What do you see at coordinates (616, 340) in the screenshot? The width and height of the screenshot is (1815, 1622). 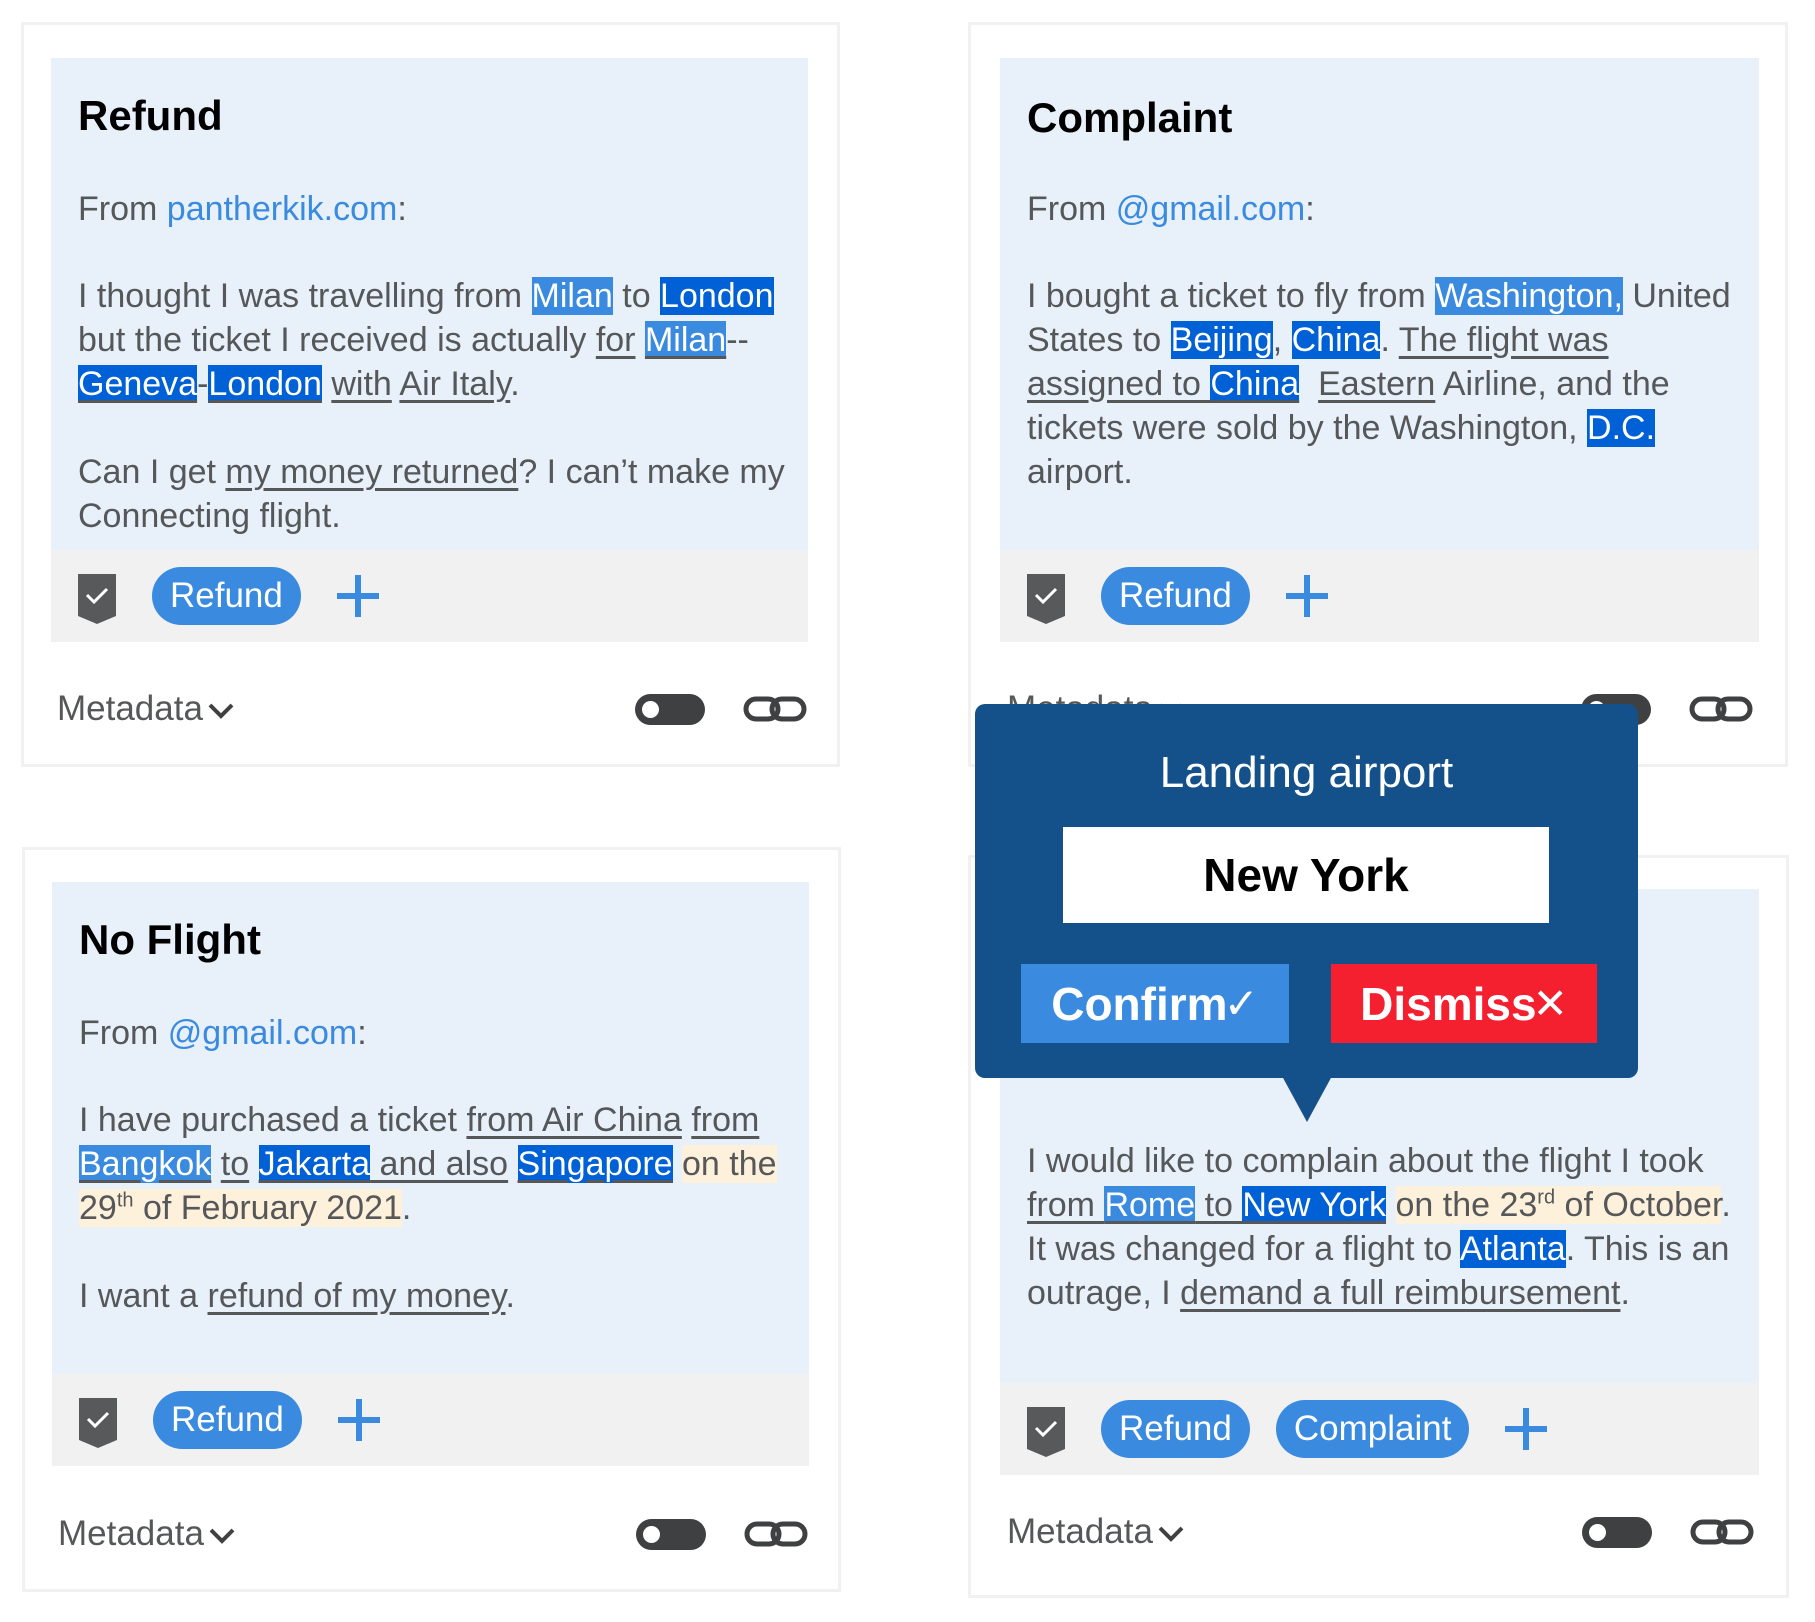 I see `annotated-span: for` at bounding box center [616, 340].